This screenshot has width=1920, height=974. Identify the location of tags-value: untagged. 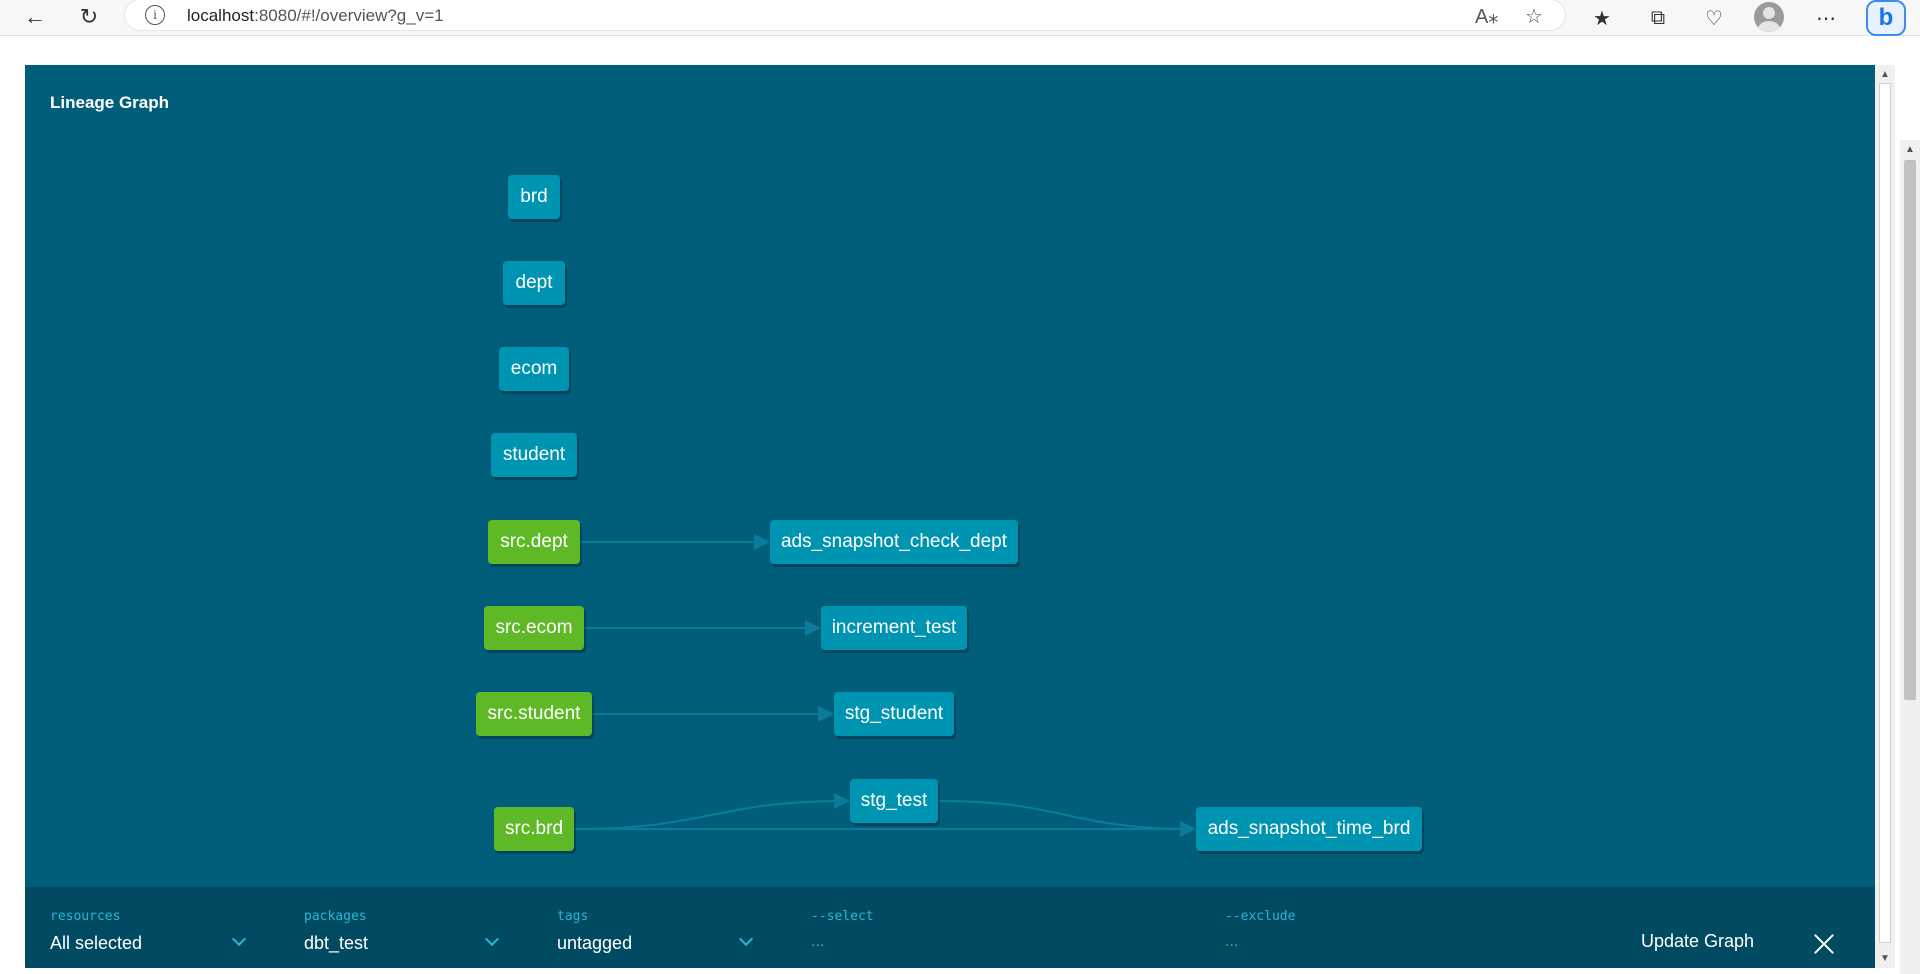
(594, 943).